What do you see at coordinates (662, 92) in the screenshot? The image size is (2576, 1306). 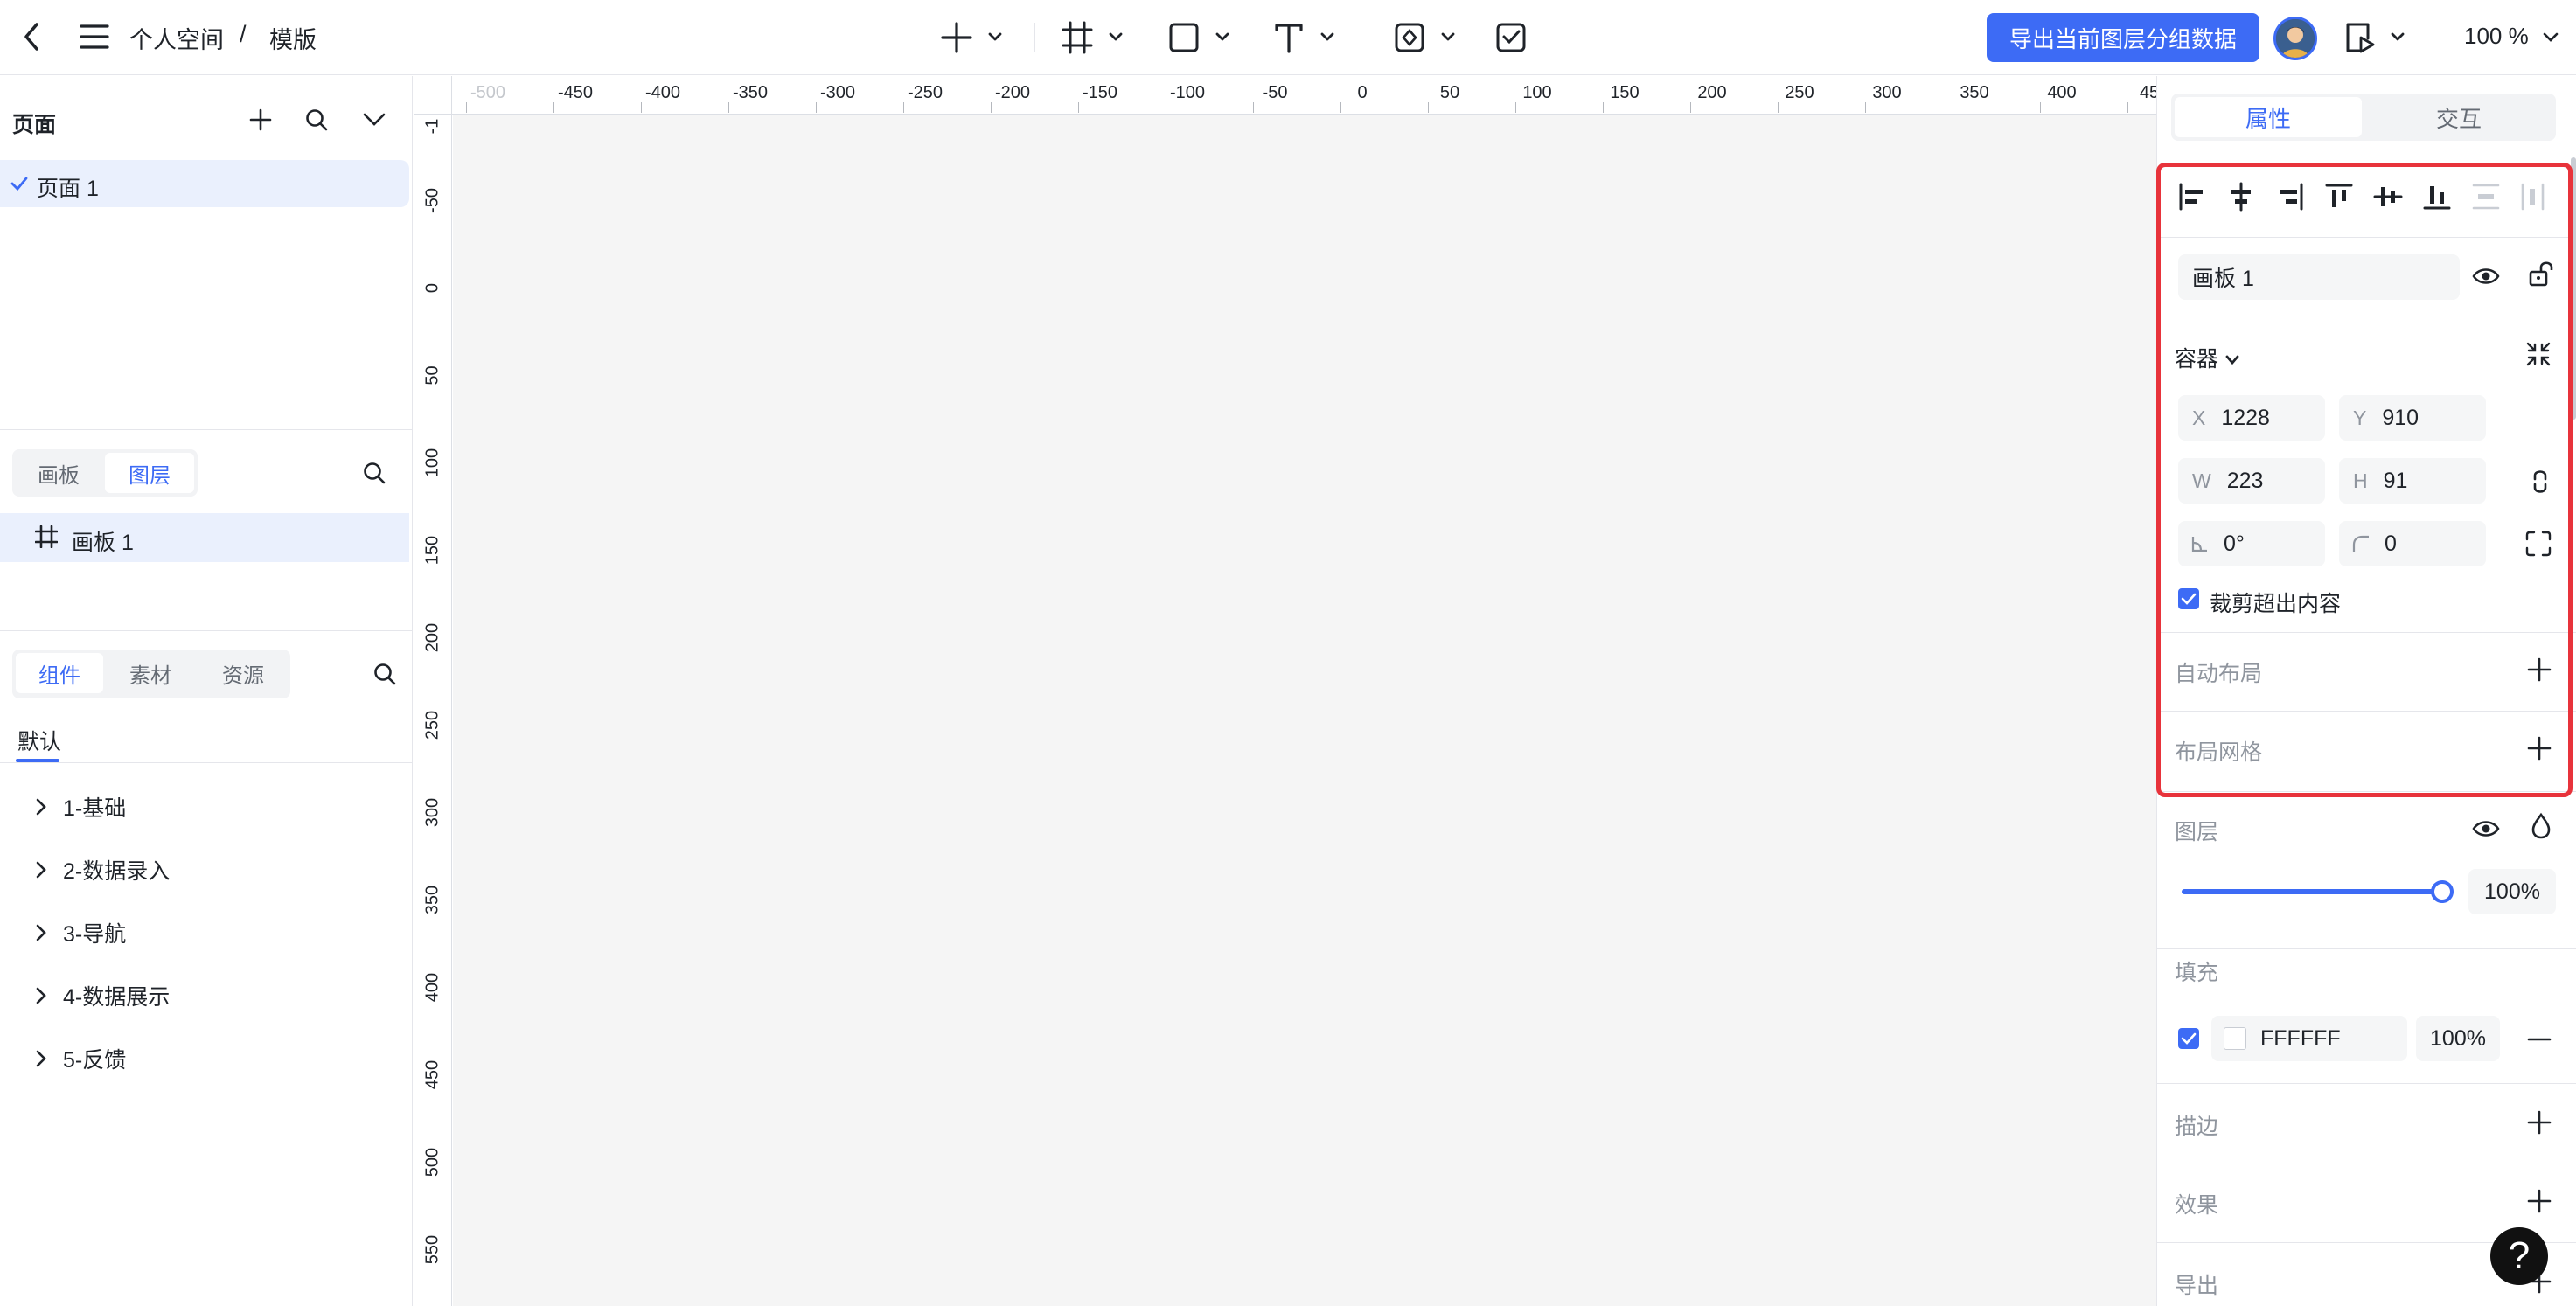 I see `ruler-tick-label: -400` at bounding box center [662, 92].